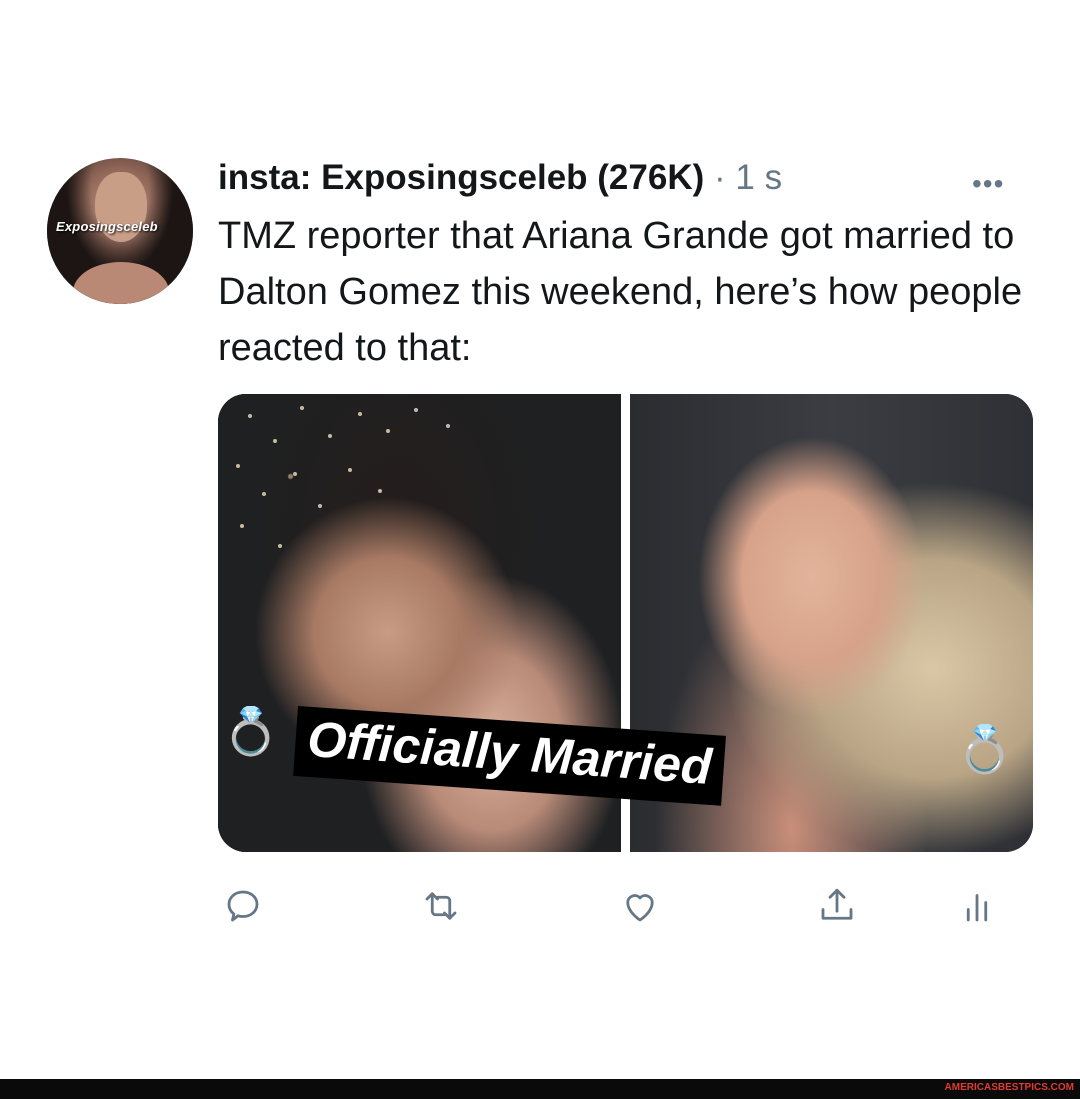 The width and height of the screenshot is (1080, 1099). Describe the element at coordinates (1009, 1087) in the screenshot. I see `site-watermark: AMERICASBESTPICS.COM` at that location.